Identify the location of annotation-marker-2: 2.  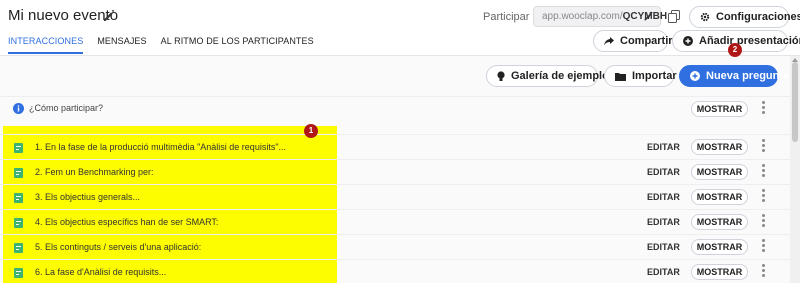
(735, 50).